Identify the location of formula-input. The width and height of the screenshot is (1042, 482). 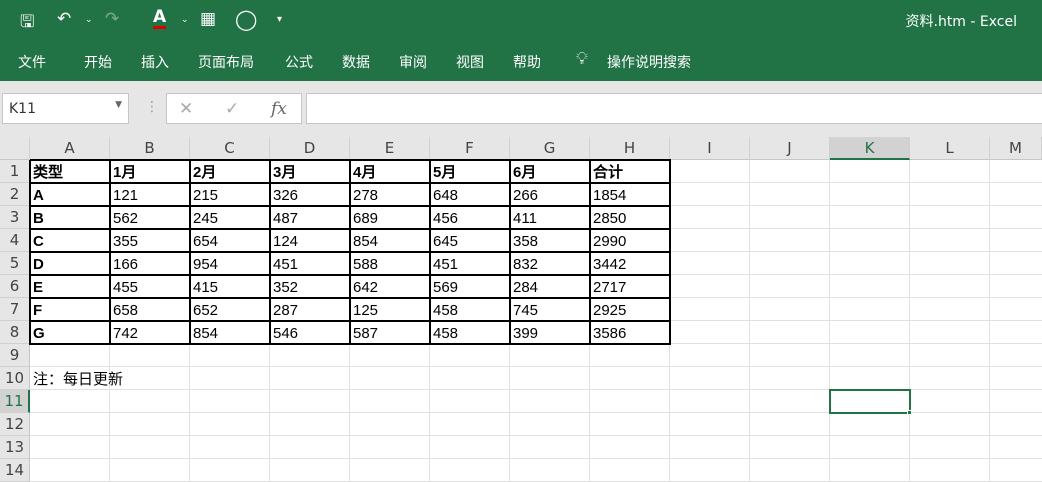
(674, 108).